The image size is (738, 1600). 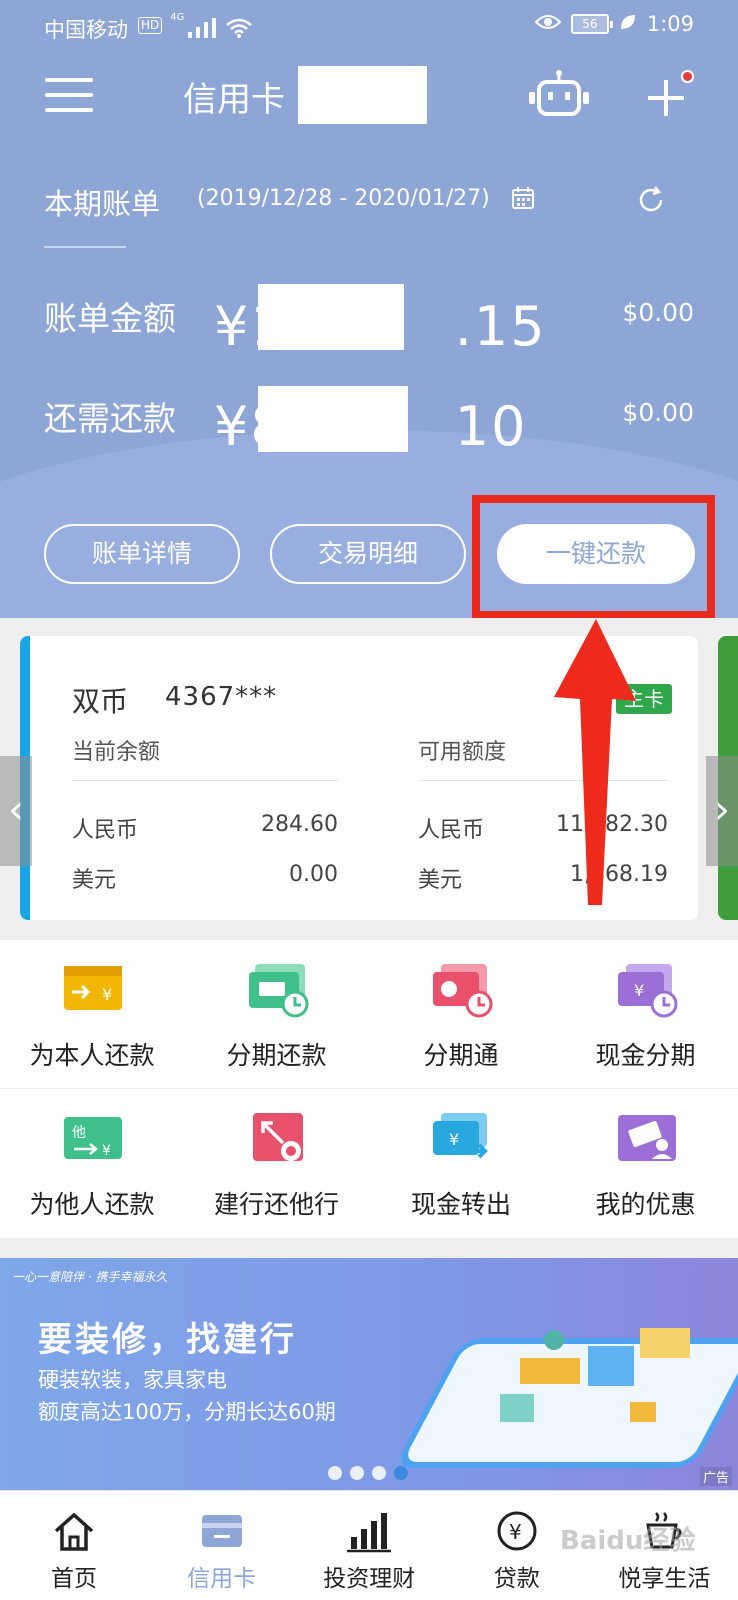 I want to click on bill-period-label: 本期账单, so click(x=102, y=204).